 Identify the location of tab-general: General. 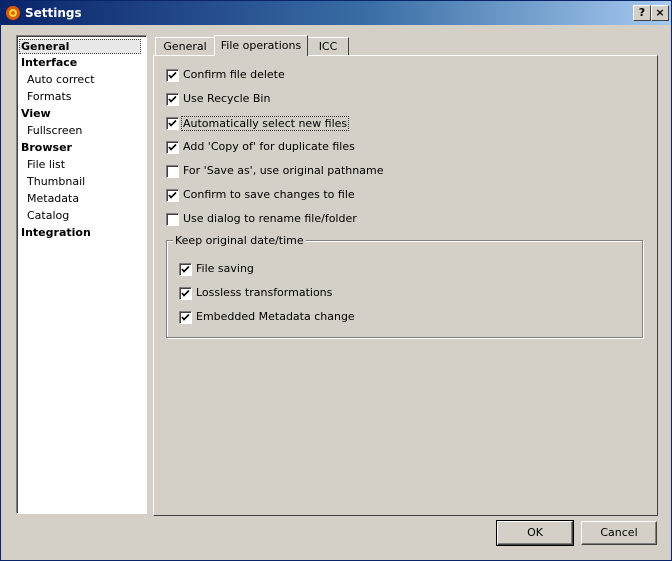
(185, 46).